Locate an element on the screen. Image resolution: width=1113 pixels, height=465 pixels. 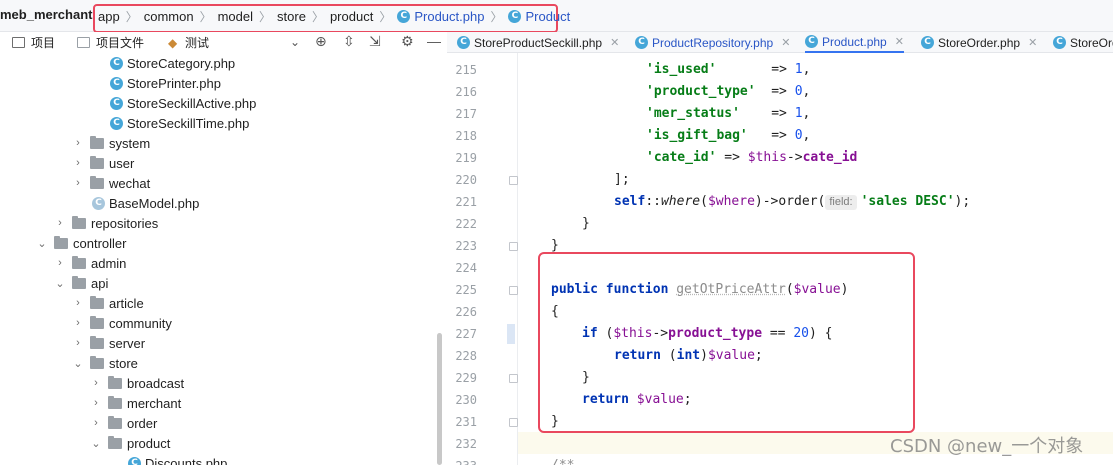
code-line-217: 'mer_status' => 1, is located at coordinates (728, 114).